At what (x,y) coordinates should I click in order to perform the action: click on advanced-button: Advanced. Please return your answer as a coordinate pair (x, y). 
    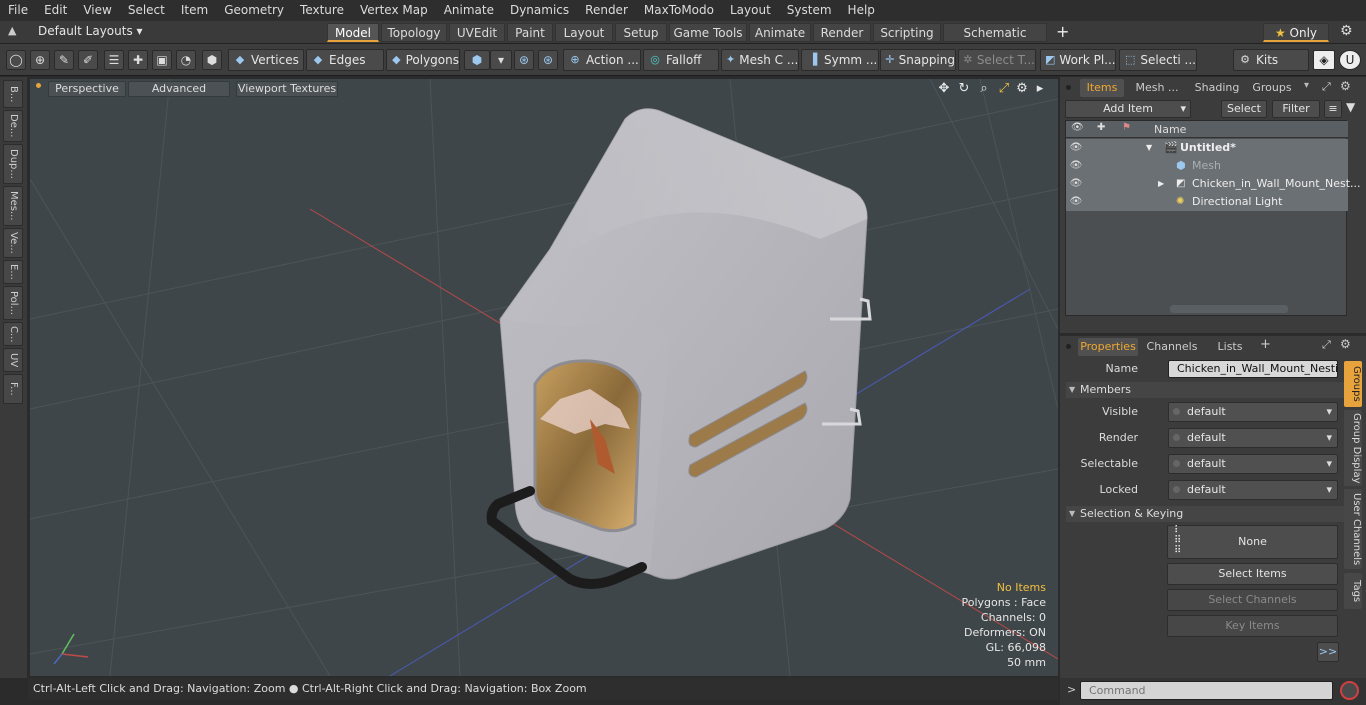
    Looking at the image, I should click on (179, 89).